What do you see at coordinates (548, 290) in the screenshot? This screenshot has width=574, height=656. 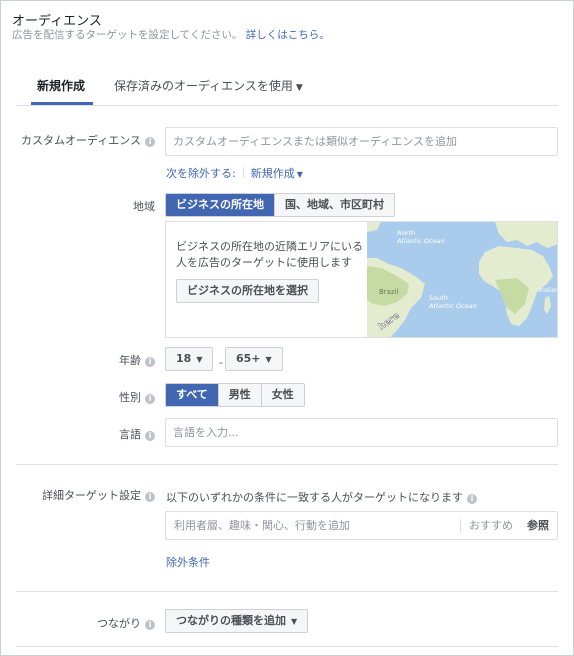 I see `map-label-indian: Indian` at bounding box center [548, 290].